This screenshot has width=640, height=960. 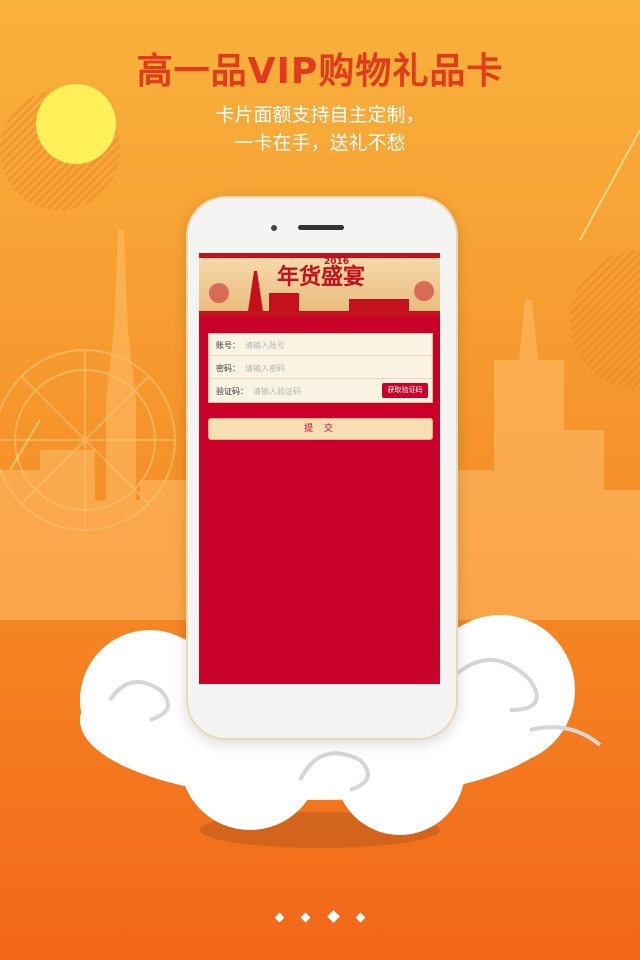 What do you see at coordinates (265, 345) in the screenshot?
I see `account-input: 请输入账号` at bounding box center [265, 345].